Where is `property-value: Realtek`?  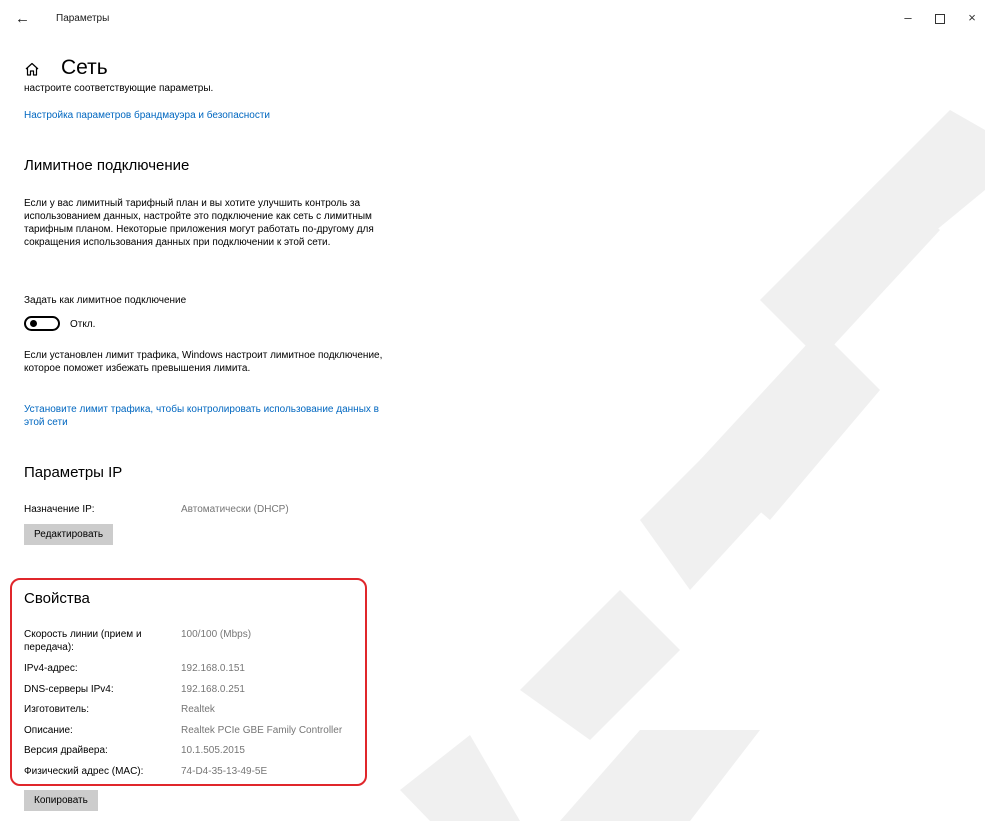 property-value: Realtek is located at coordinates (198, 709).